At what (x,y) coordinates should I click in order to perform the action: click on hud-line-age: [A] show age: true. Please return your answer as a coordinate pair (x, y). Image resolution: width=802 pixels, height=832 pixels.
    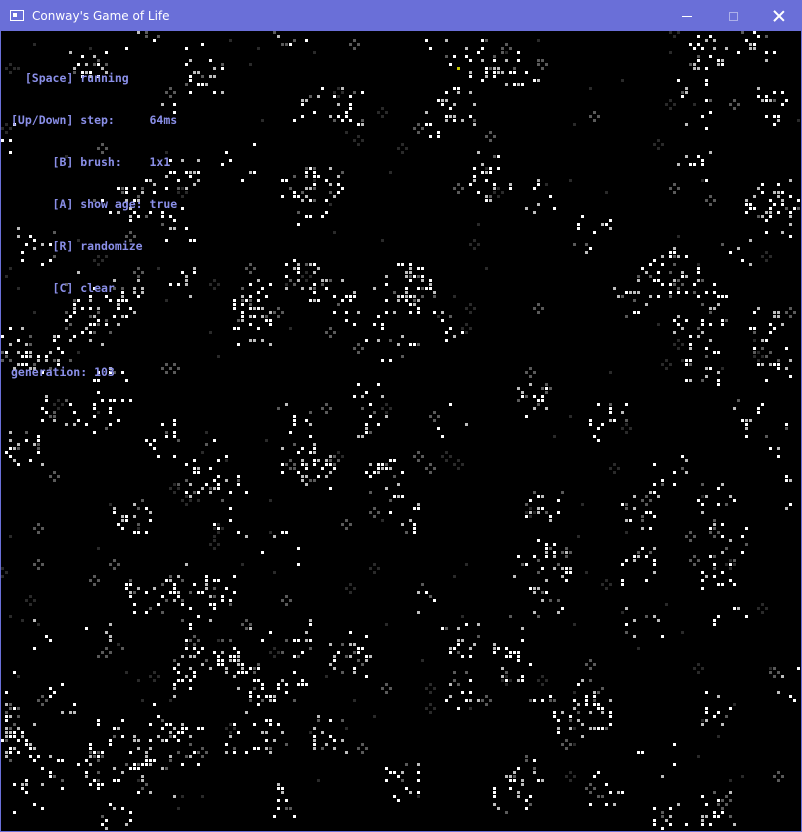
    Looking at the image, I should click on (94, 204).